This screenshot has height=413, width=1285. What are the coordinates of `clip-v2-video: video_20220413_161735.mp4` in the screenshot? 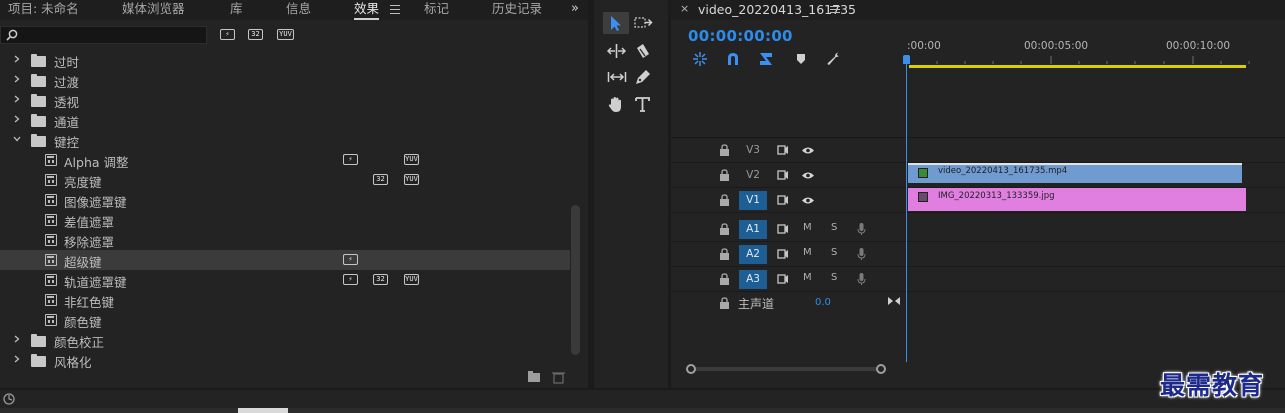 It's located at (1075, 173).